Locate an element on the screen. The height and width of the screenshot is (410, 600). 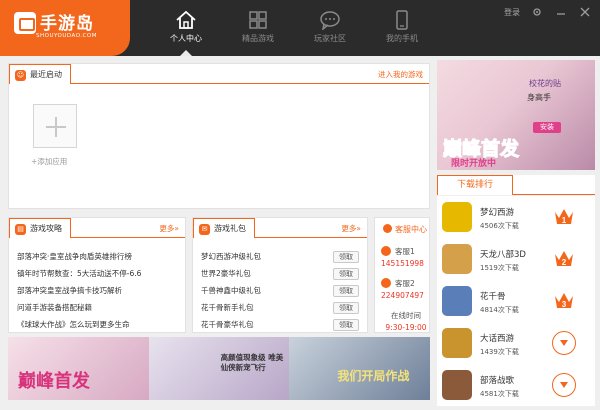
qq-service-1: 客服1 145151998 is located at coordinates (406, 257).